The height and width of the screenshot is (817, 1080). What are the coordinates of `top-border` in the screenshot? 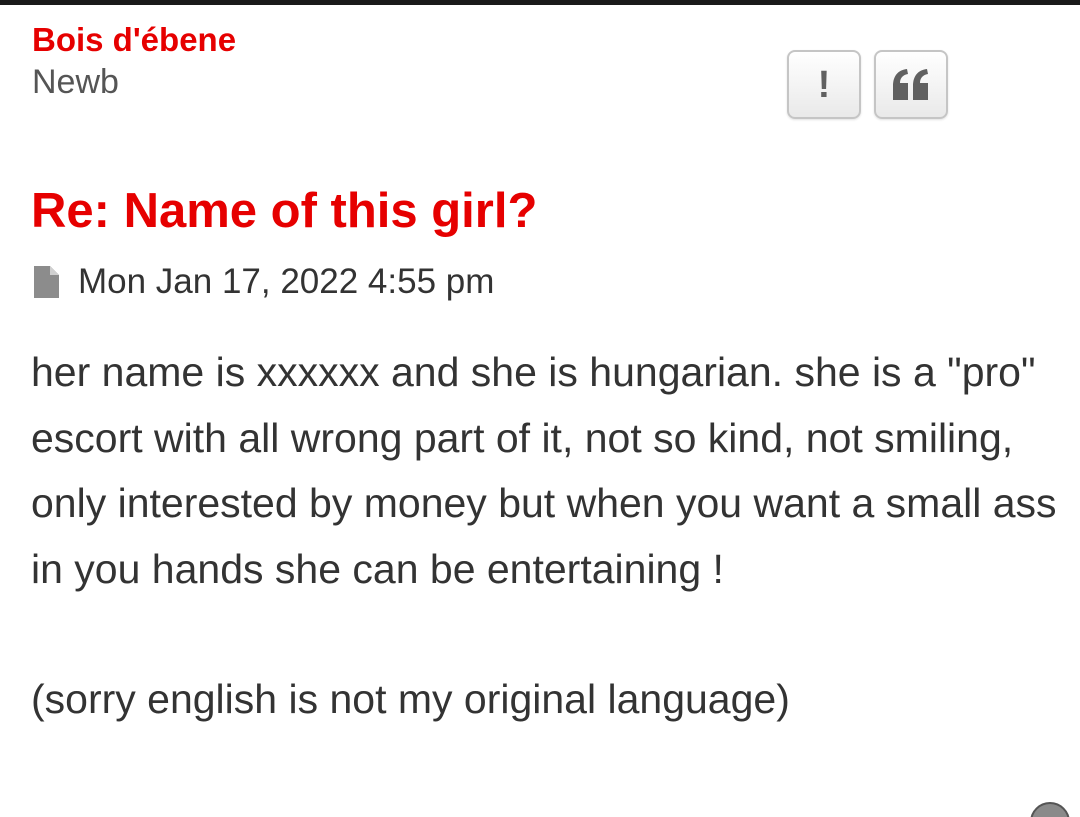 It's located at (540, 2).